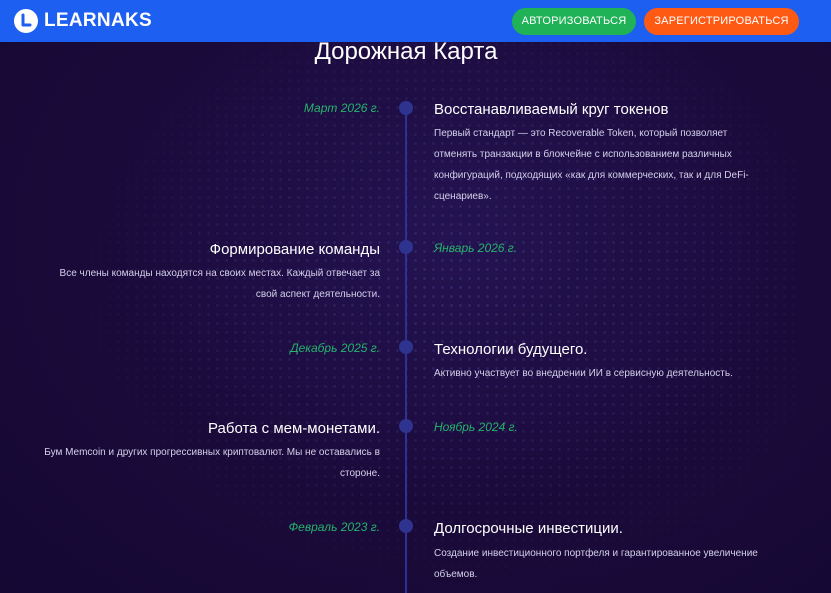 The height and width of the screenshot is (593, 831). I want to click on timeline-item-title: Технологии будущего., so click(511, 349).